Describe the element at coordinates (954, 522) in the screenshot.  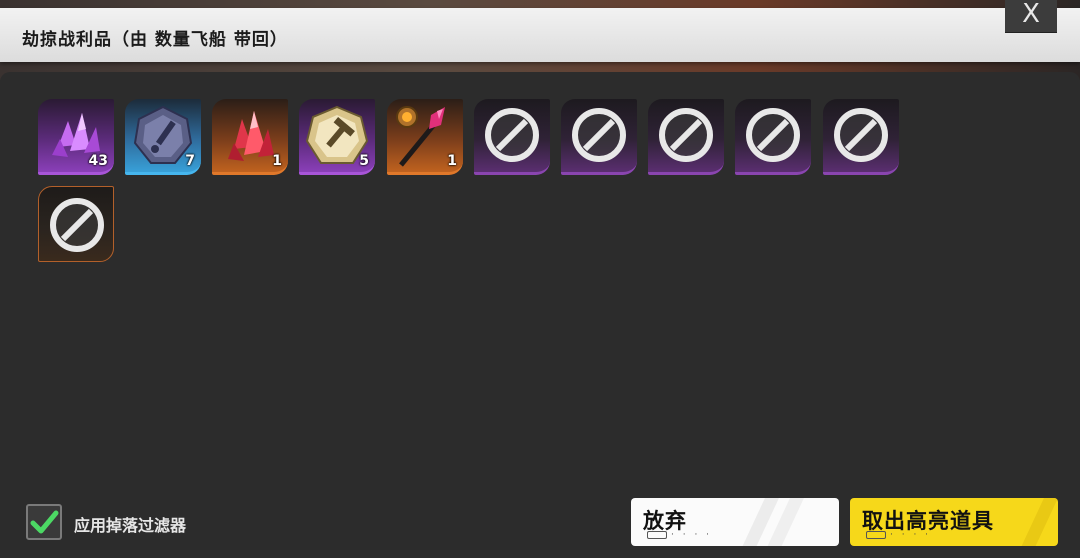
I see `take-highlighted-button: 取出高亮道具 · · · ·` at that location.